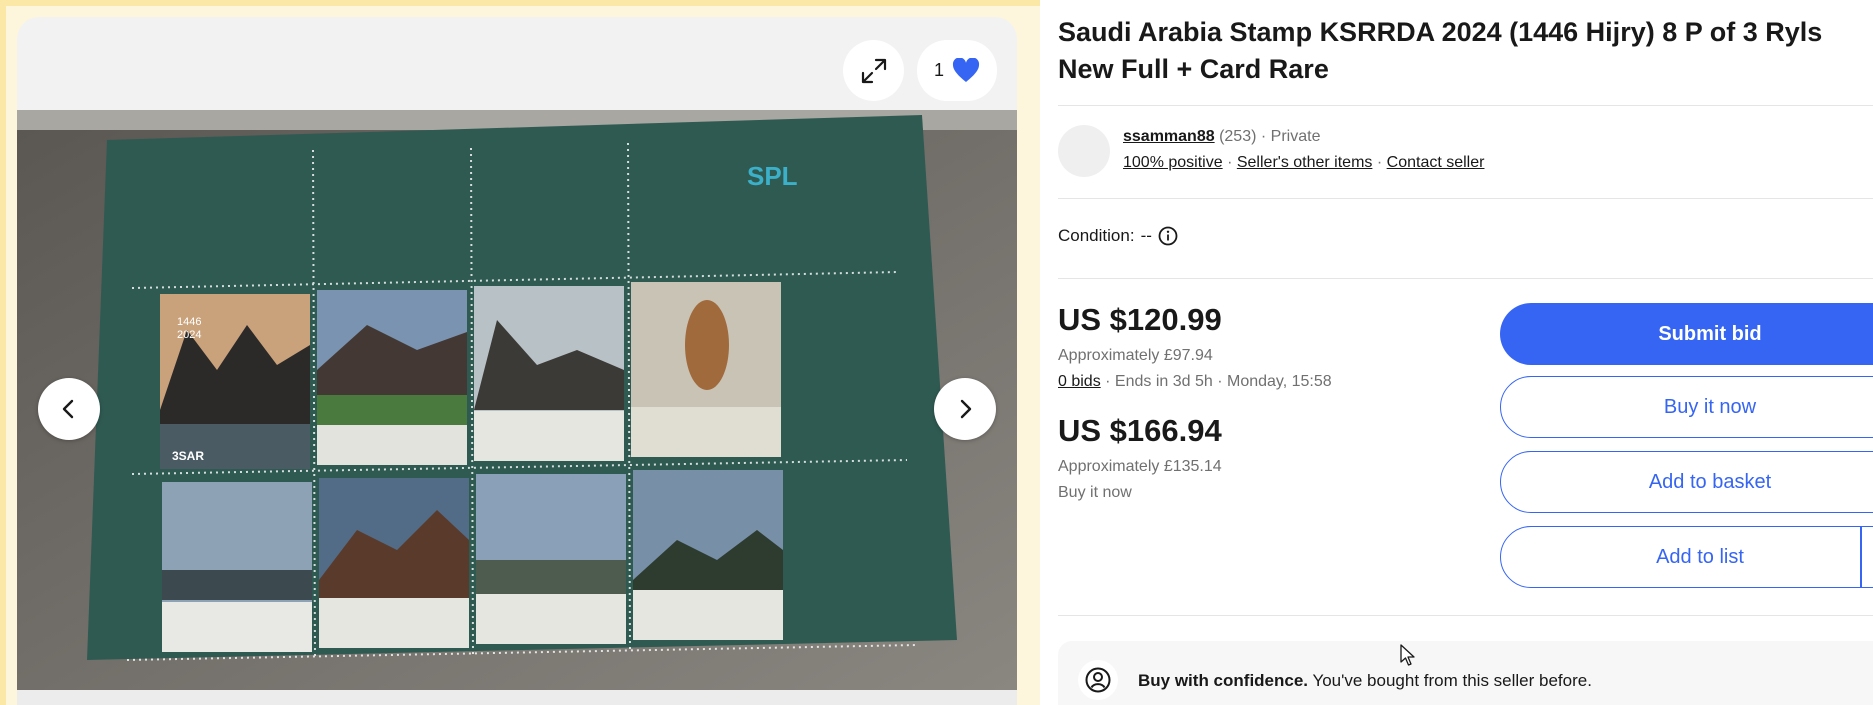 This screenshot has height=705, width=1873. I want to click on watch-button: 1, so click(957, 70).